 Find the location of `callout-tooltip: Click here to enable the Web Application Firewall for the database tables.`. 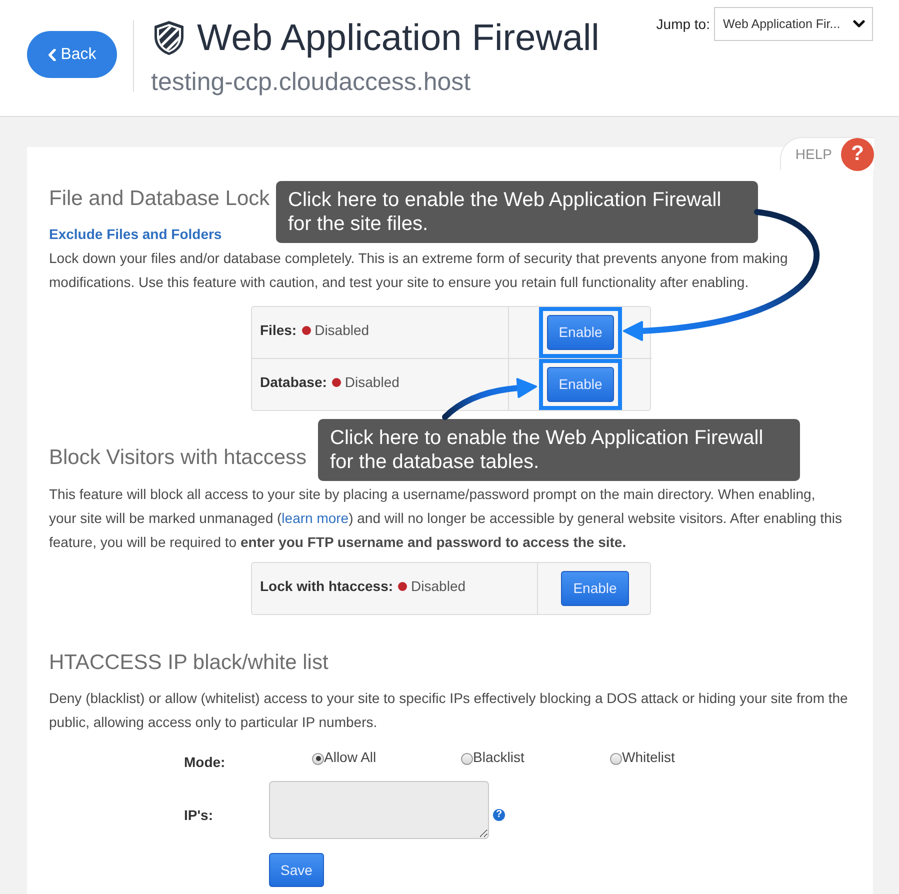

callout-tooltip: Click here to enable the Web Application Firewall for the database tables. is located at coordinates (559, 450).